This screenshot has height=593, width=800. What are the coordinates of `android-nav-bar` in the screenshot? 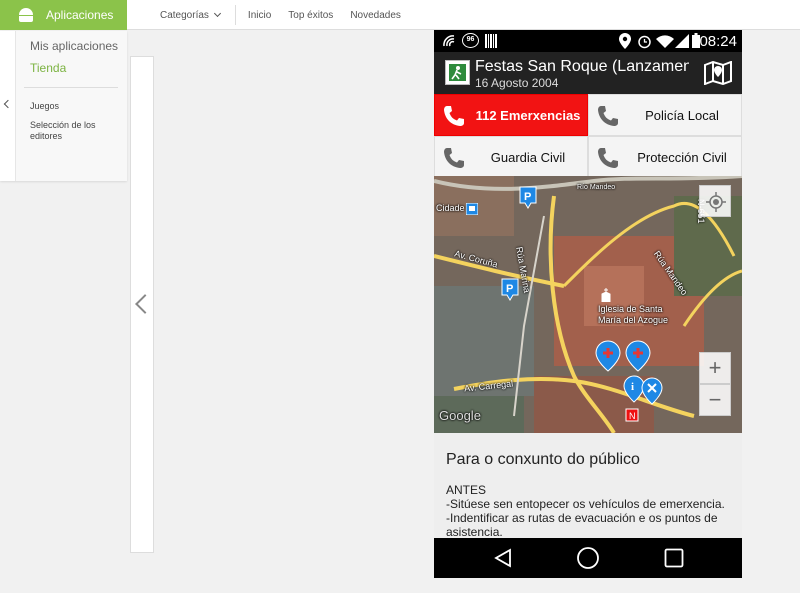 It's located at (588, 558).